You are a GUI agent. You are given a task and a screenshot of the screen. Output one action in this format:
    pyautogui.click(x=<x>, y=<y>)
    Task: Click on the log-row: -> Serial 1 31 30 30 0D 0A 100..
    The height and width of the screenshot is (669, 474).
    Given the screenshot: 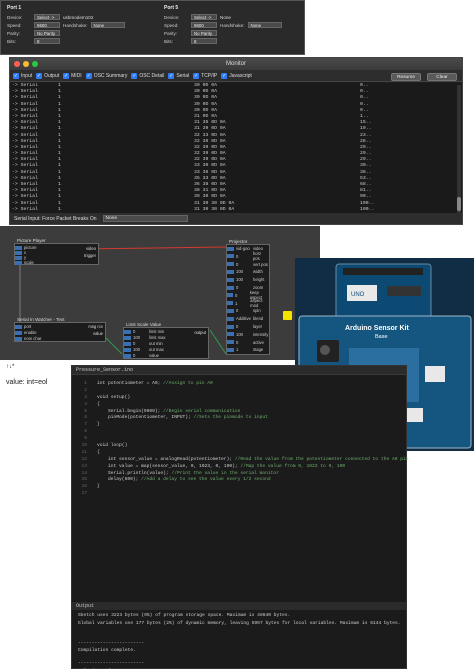 What is the action you would take?
    pyautogui.click(x=236, y=210)
    